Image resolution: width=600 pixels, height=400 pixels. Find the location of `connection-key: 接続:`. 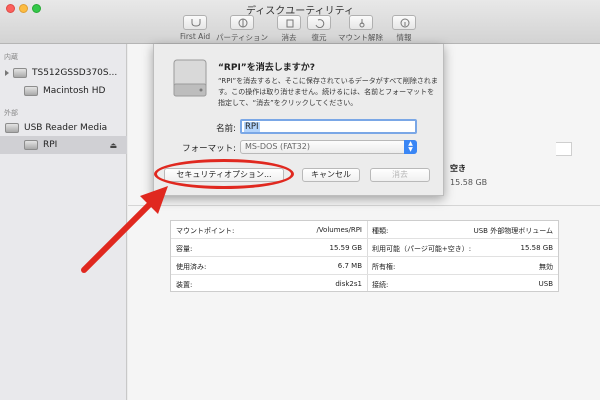

connection-key: 接続: is located at coordinates (380, 285).